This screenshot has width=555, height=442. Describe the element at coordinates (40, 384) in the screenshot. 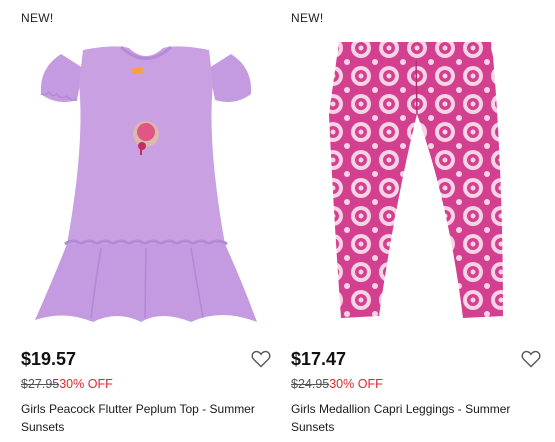

I see `original-price: $27.95` at that location.